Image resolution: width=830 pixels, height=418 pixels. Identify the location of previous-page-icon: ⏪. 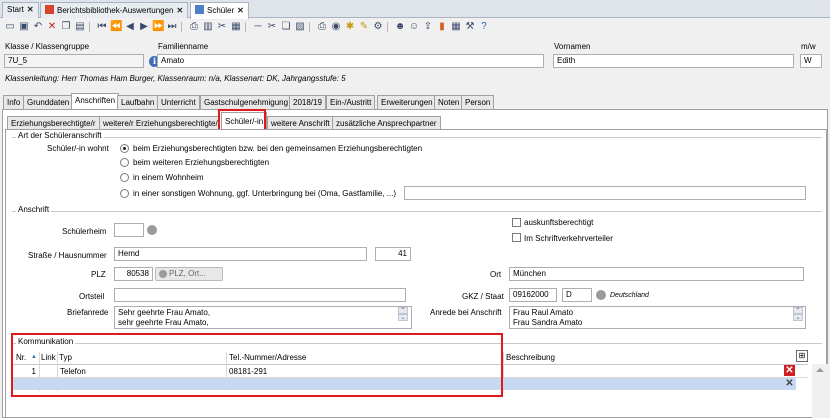
(116, 27).